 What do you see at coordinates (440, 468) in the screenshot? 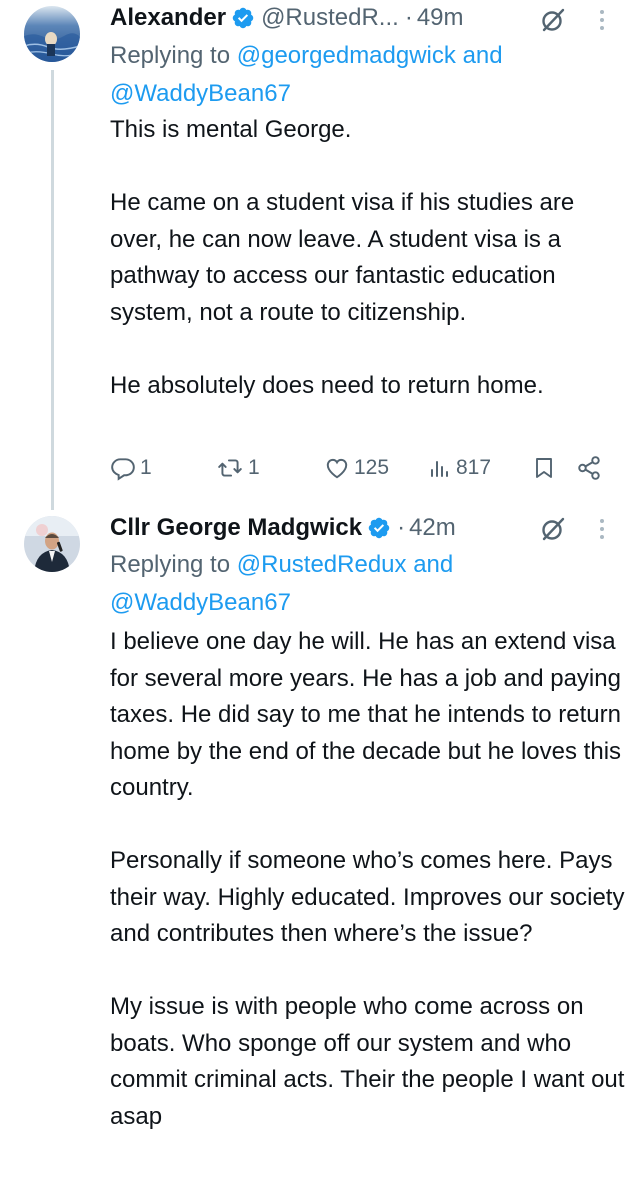
I see `views-icon` at bounding box center [440, 468].